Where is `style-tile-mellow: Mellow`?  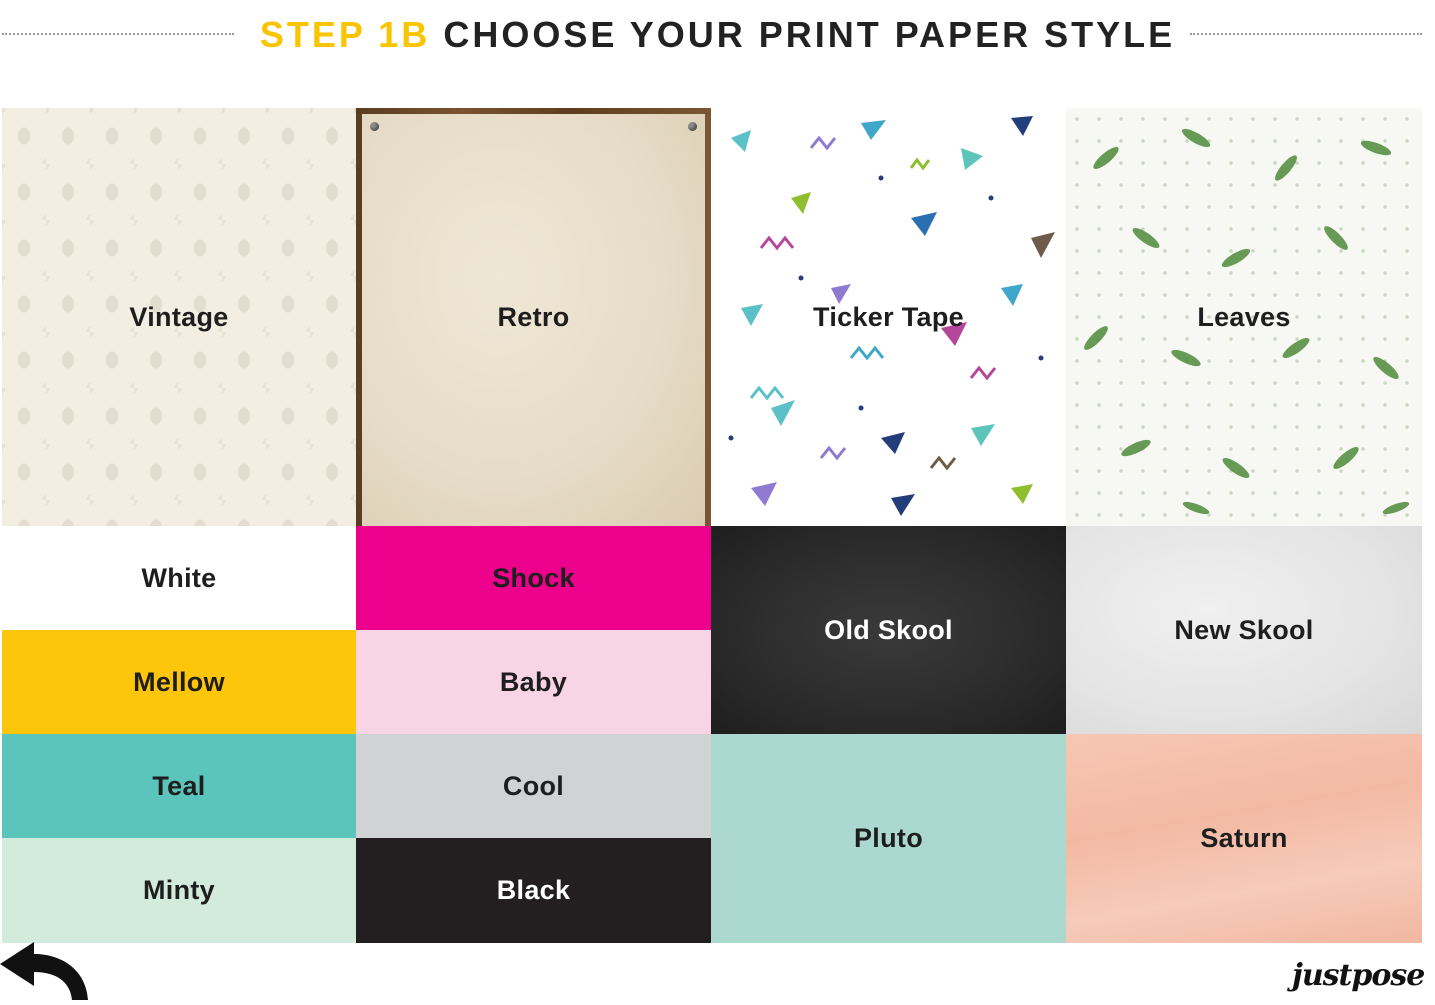 style-tile-mellow: Mellow is located at coordinates (179, 682).